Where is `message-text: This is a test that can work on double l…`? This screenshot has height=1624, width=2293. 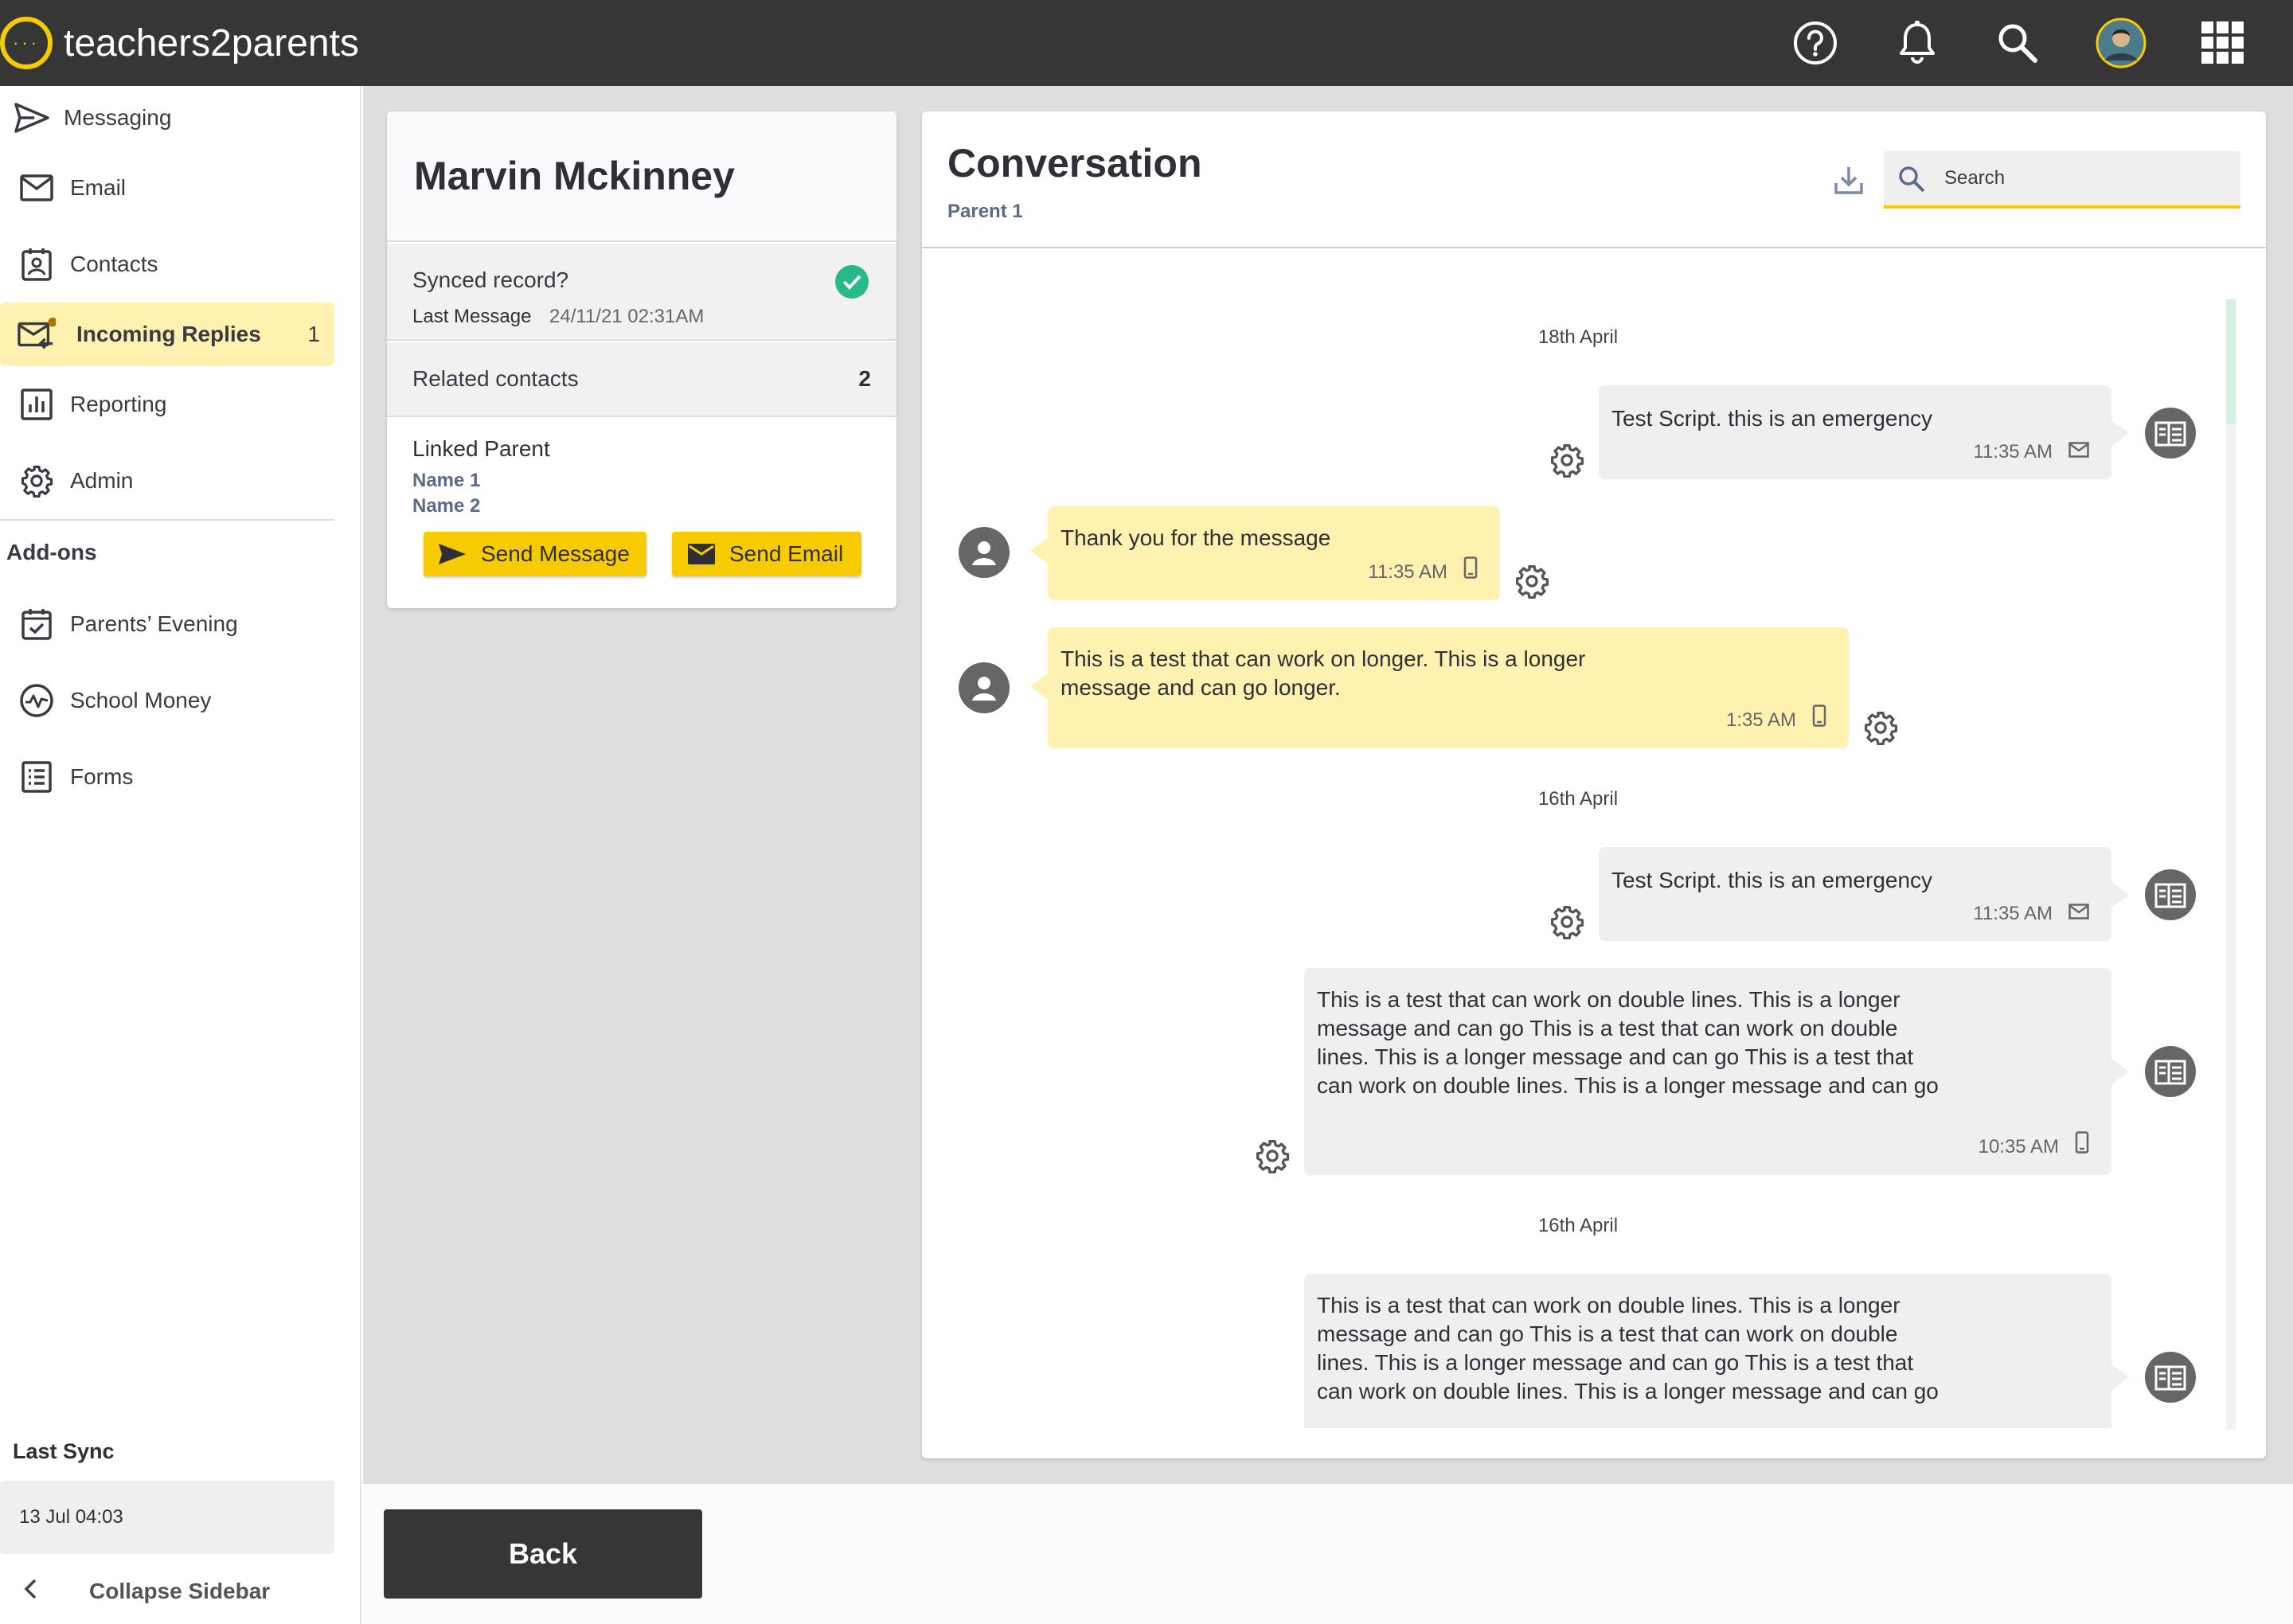 message-text: This is a test that can work on double l… is located at coordinates (1628, 1348).